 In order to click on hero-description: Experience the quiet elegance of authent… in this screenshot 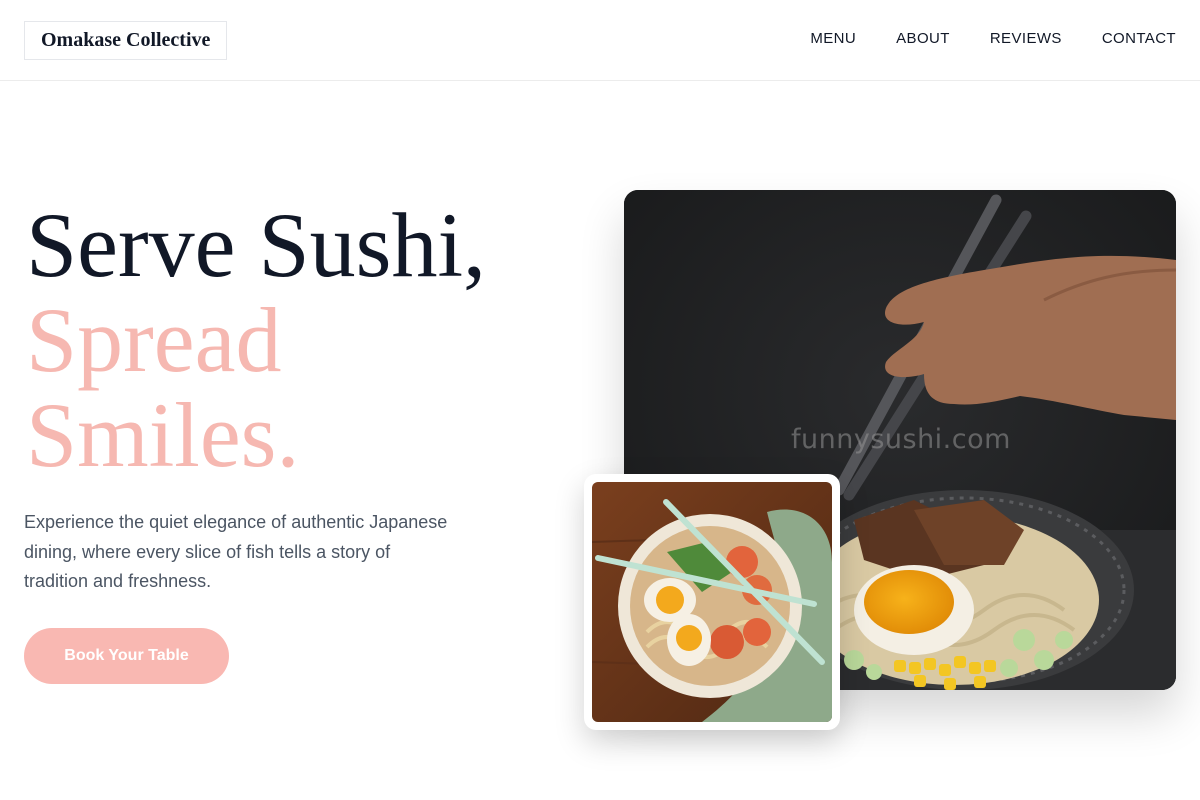, I will do `click(236, 551)`.